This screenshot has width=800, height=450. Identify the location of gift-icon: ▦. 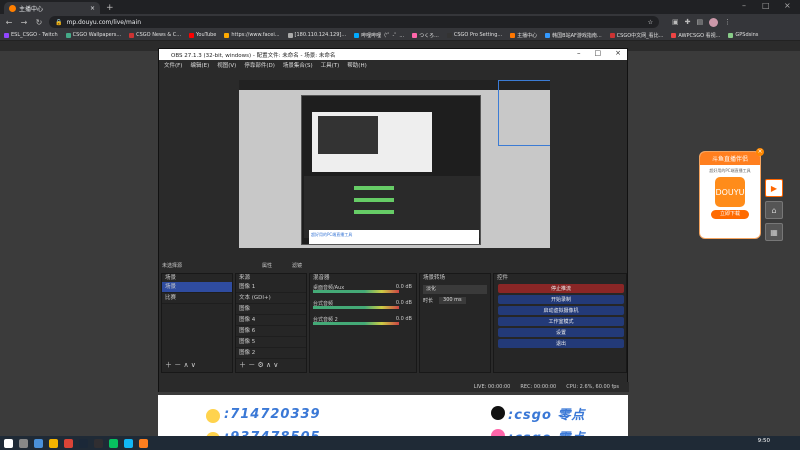
(774, 232).